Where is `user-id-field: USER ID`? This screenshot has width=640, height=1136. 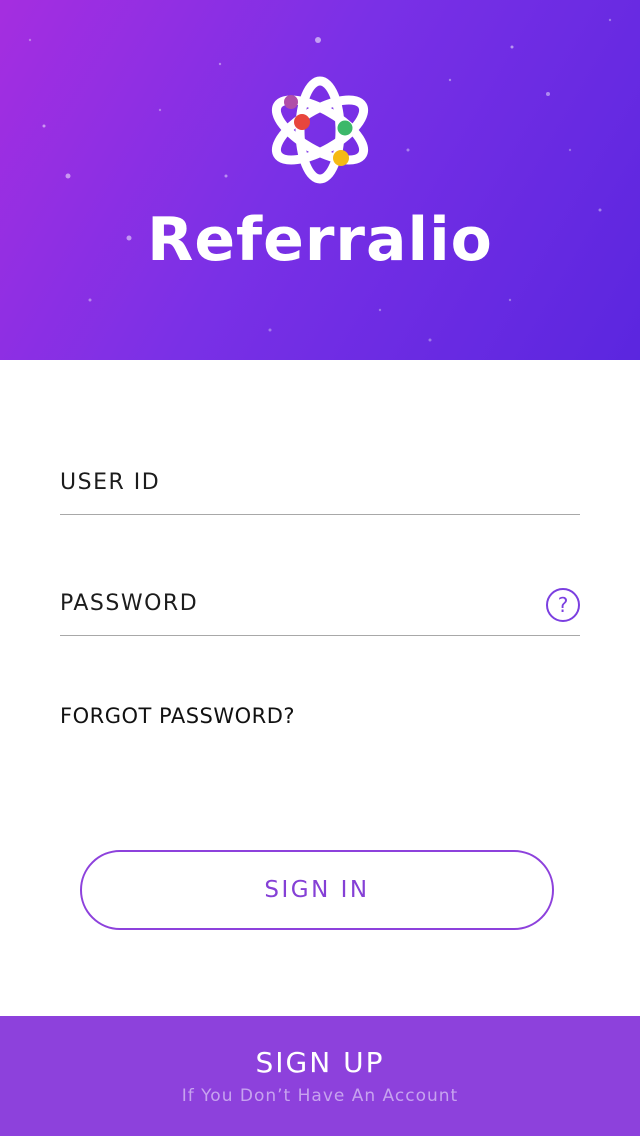
user-id-field: USER ID is located at coordinates (320, 486).